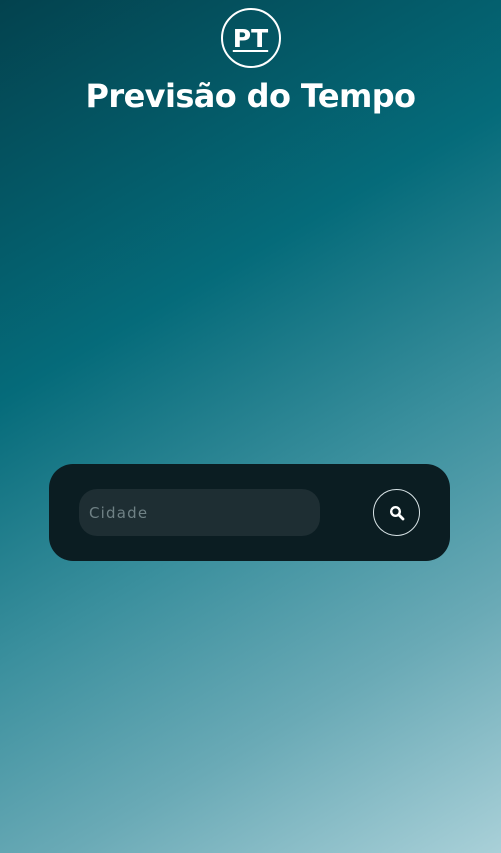  I want to click on app-header: PT Previsão do Tempo, so click(250, 62).